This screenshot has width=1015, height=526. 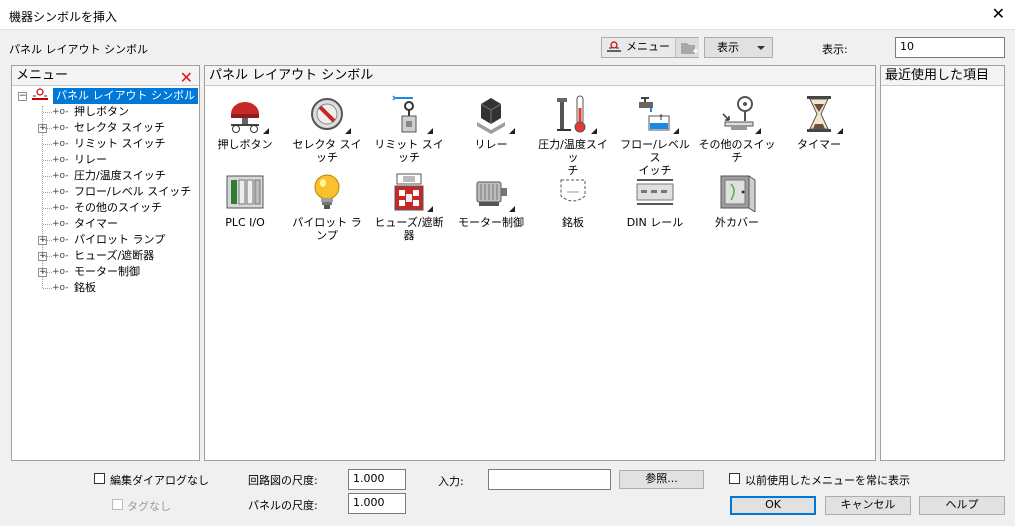 I want to click on close-icon: ✕, so click(x=998, y=14).